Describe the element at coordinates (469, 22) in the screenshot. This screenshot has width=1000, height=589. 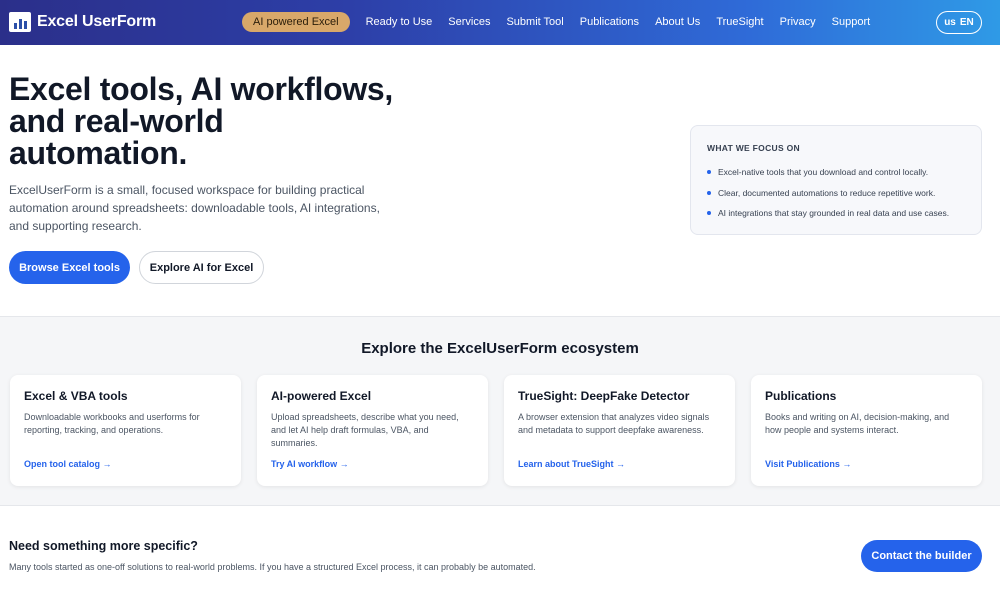
I see `nav-services: Services` at that location.